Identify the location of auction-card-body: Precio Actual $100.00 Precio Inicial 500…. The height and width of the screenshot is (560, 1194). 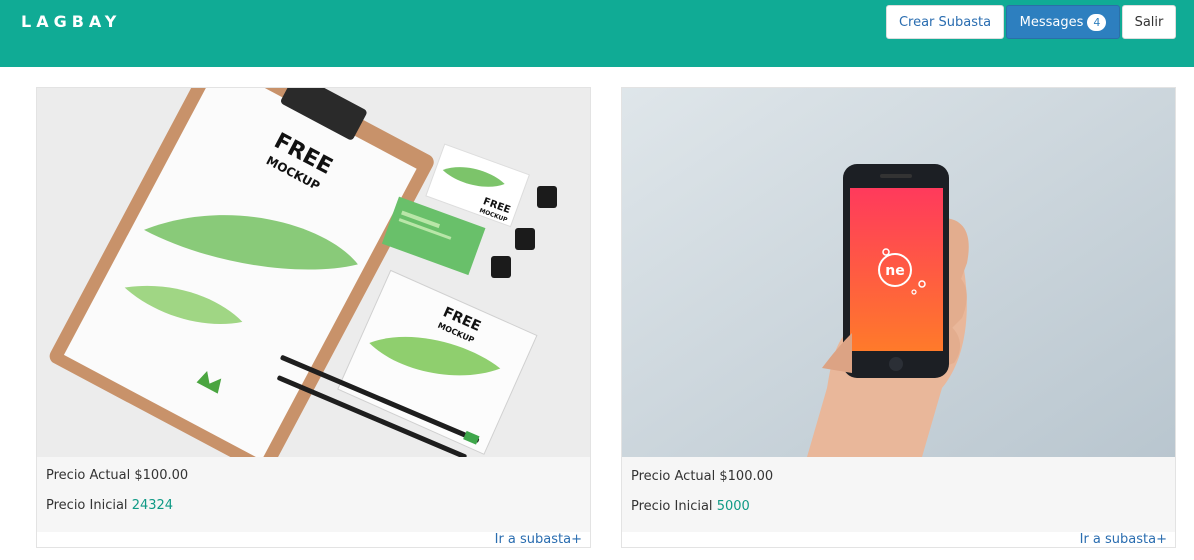
(898, 494).